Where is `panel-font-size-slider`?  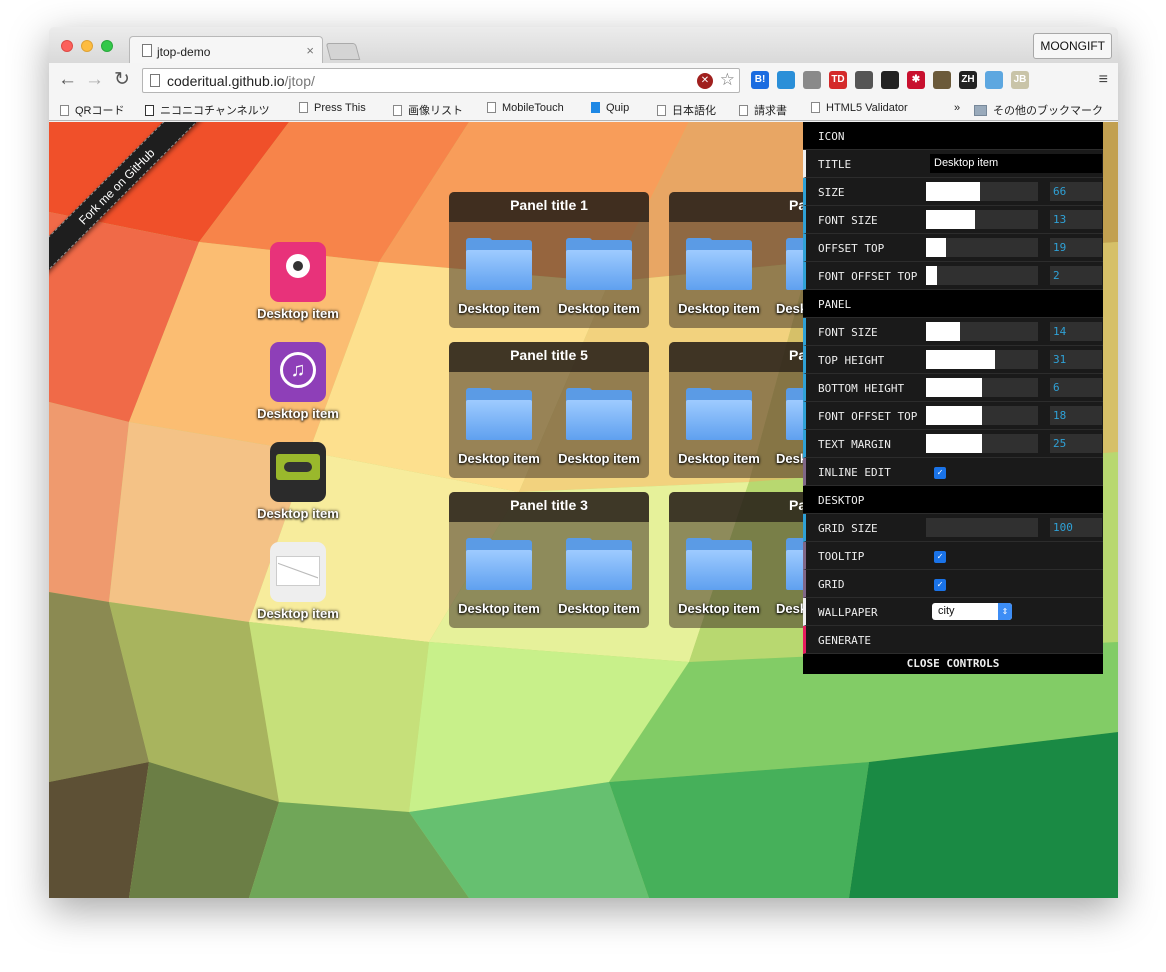
panel-font-size-slider is located at coordinates (982, 331).